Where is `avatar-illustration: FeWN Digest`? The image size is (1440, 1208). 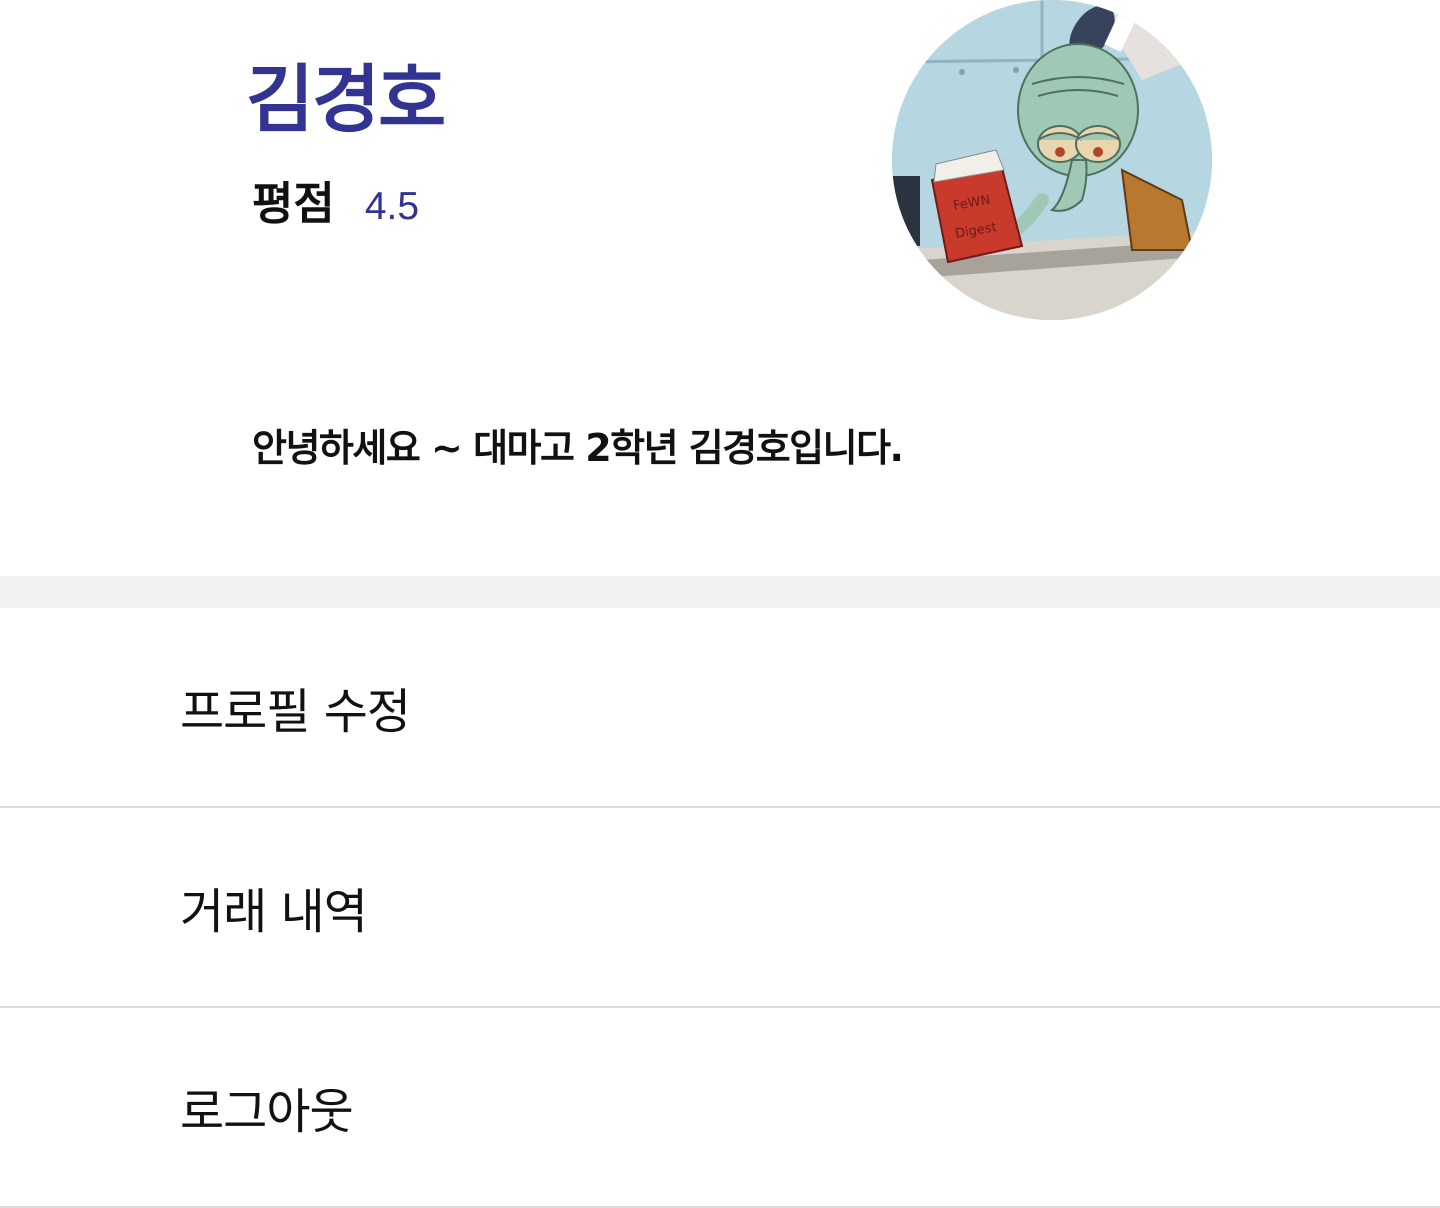
avatar-illustration: FeWN Digest is located at coordinates (1052, 160).